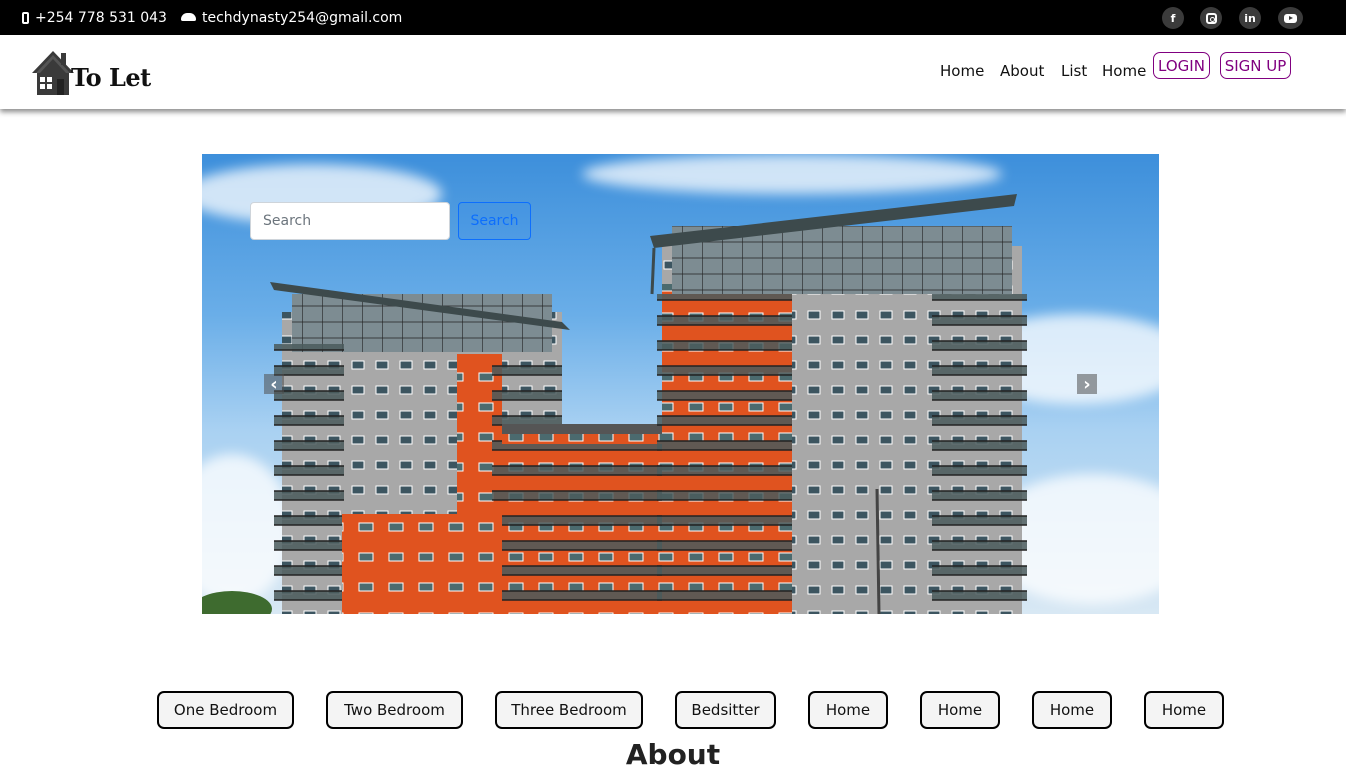  I want to click on email-address: techdynasty254@gmail.com, so click(302, 17).